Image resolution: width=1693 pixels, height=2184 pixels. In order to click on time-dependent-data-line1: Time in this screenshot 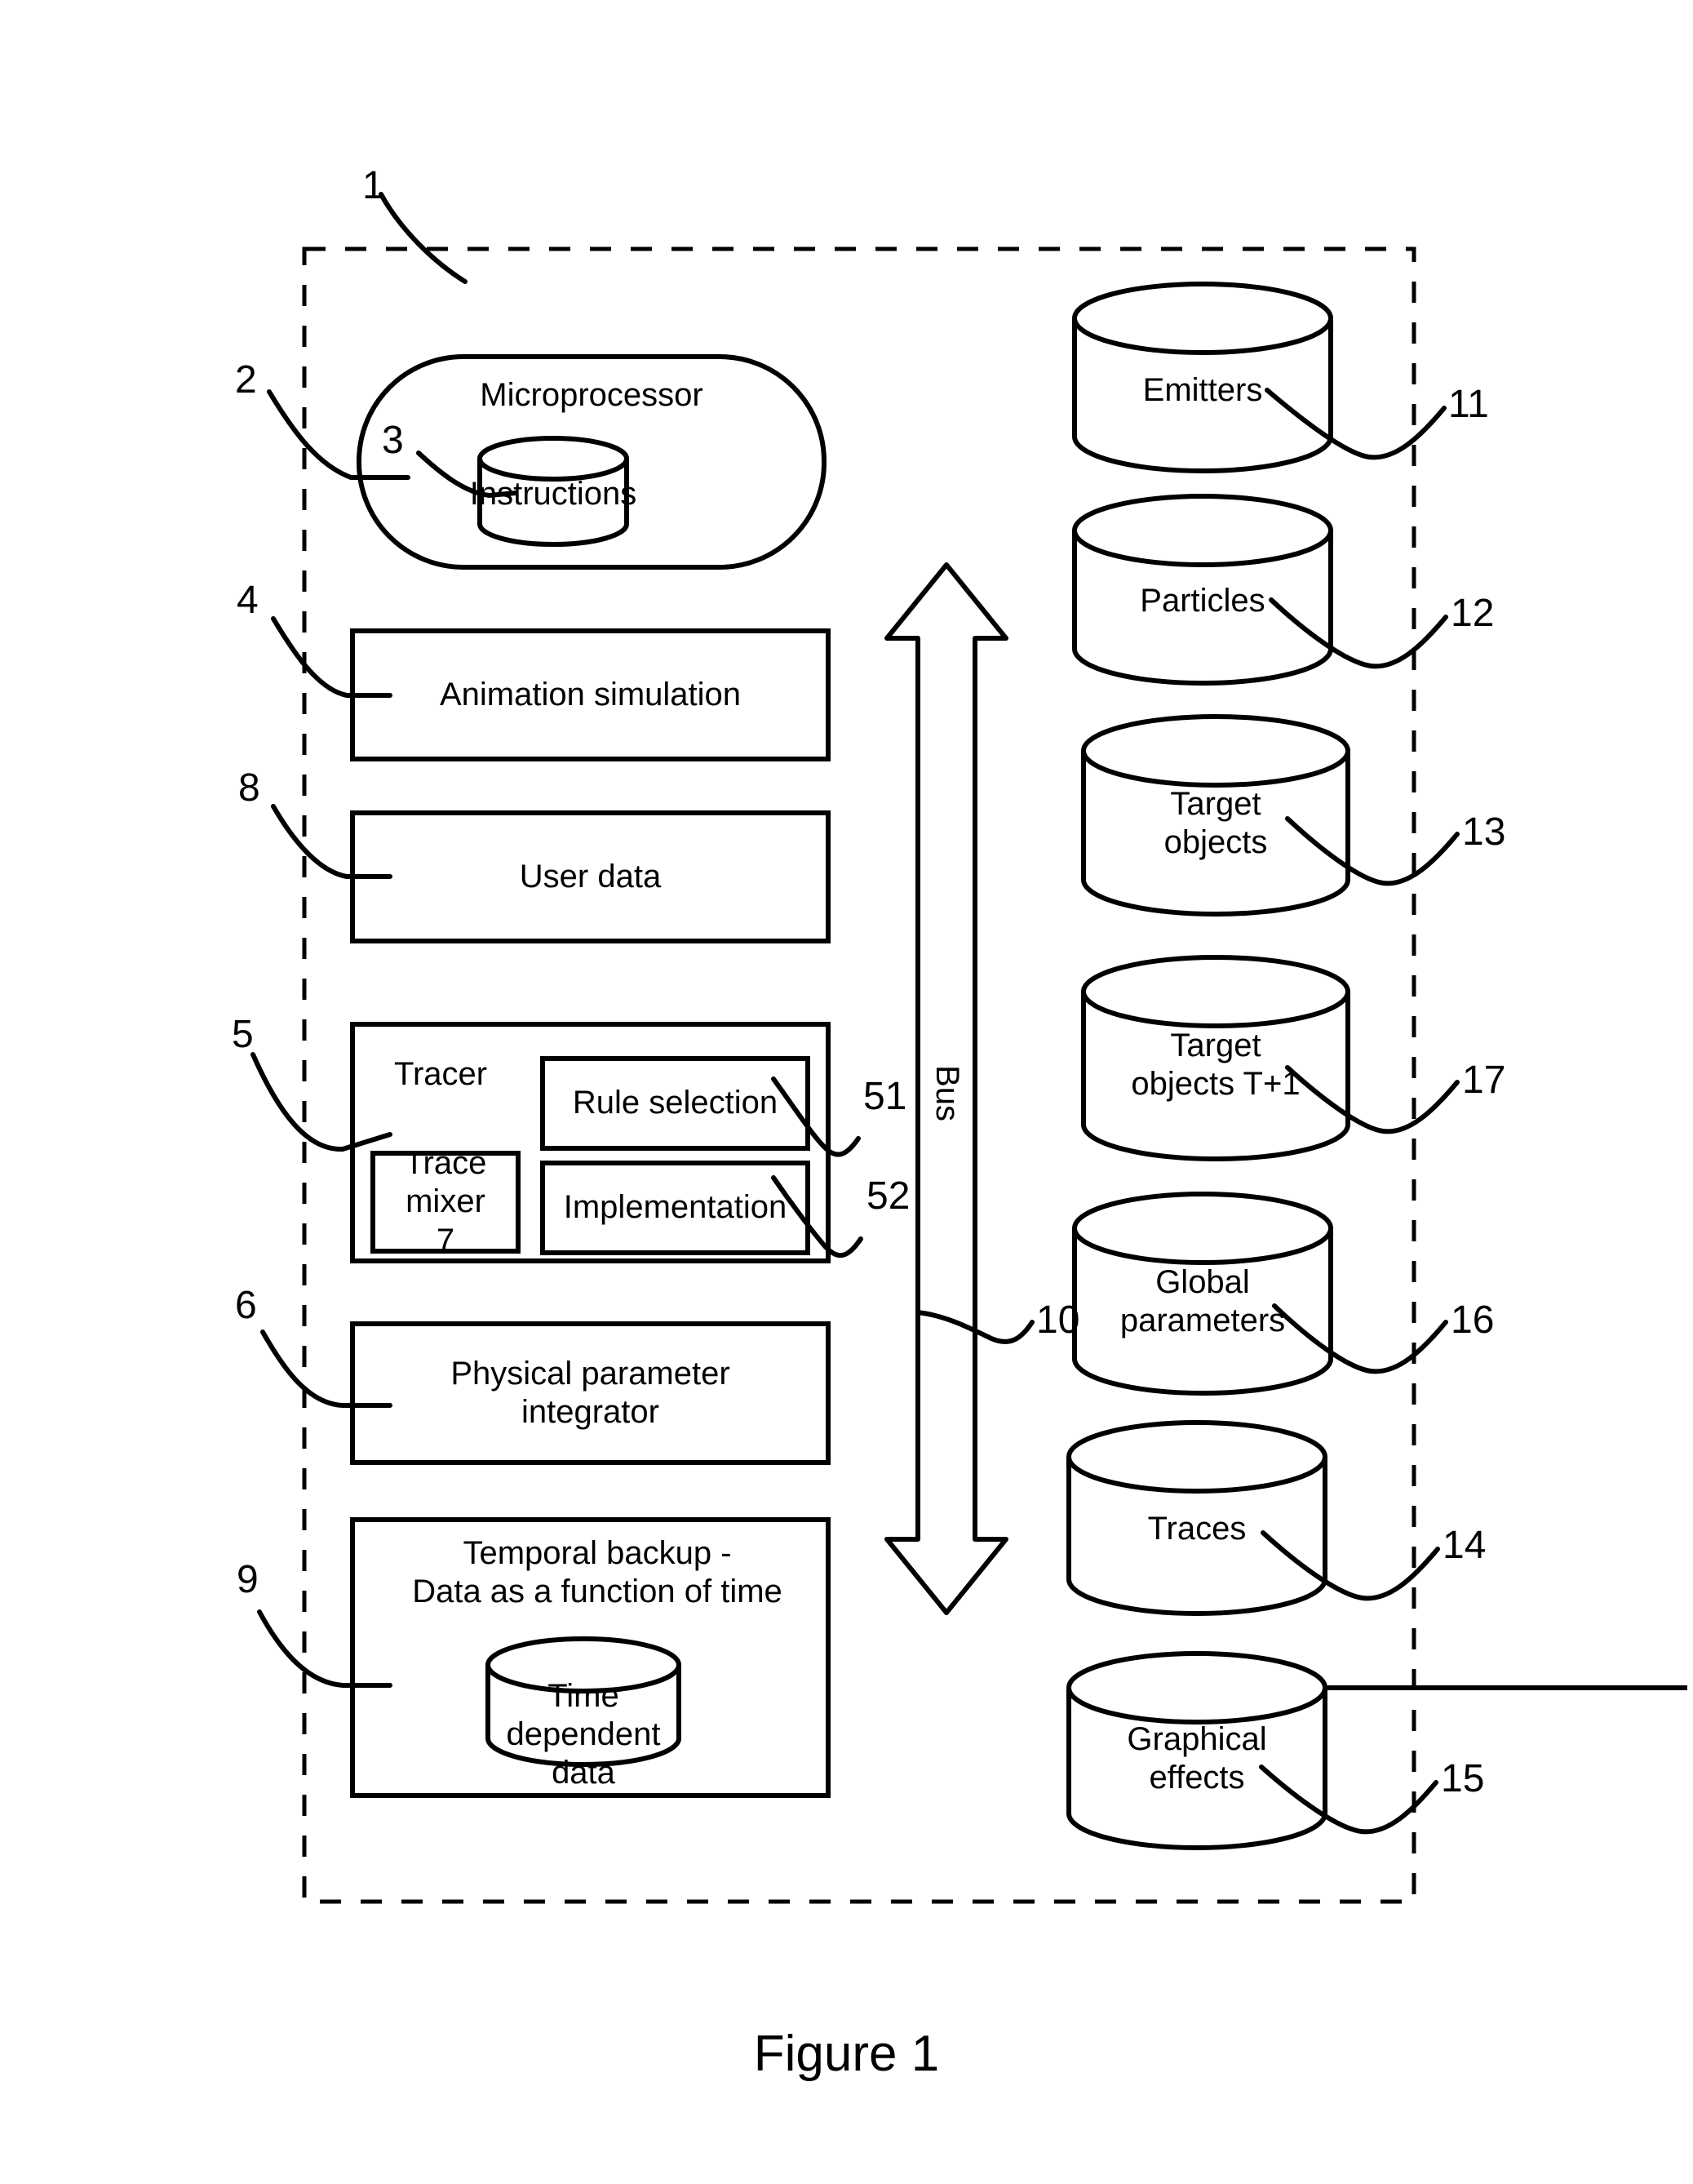, I will do `click(583, 1696)`.